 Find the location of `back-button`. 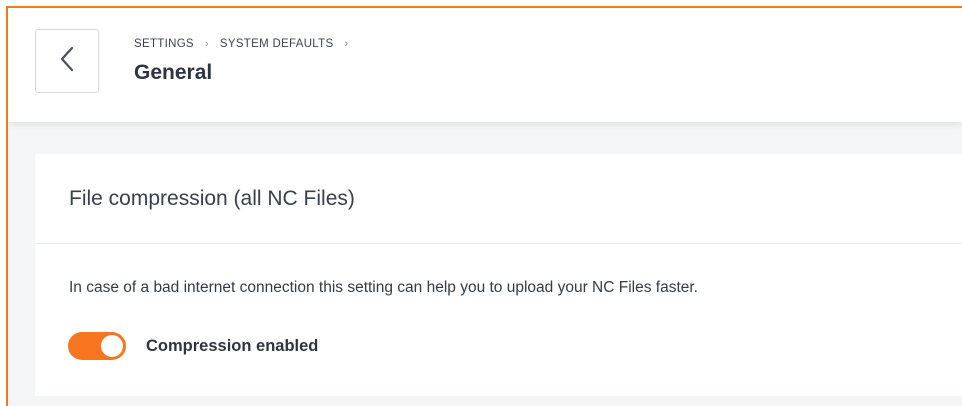

back-button is located at coordinates (67, 61).